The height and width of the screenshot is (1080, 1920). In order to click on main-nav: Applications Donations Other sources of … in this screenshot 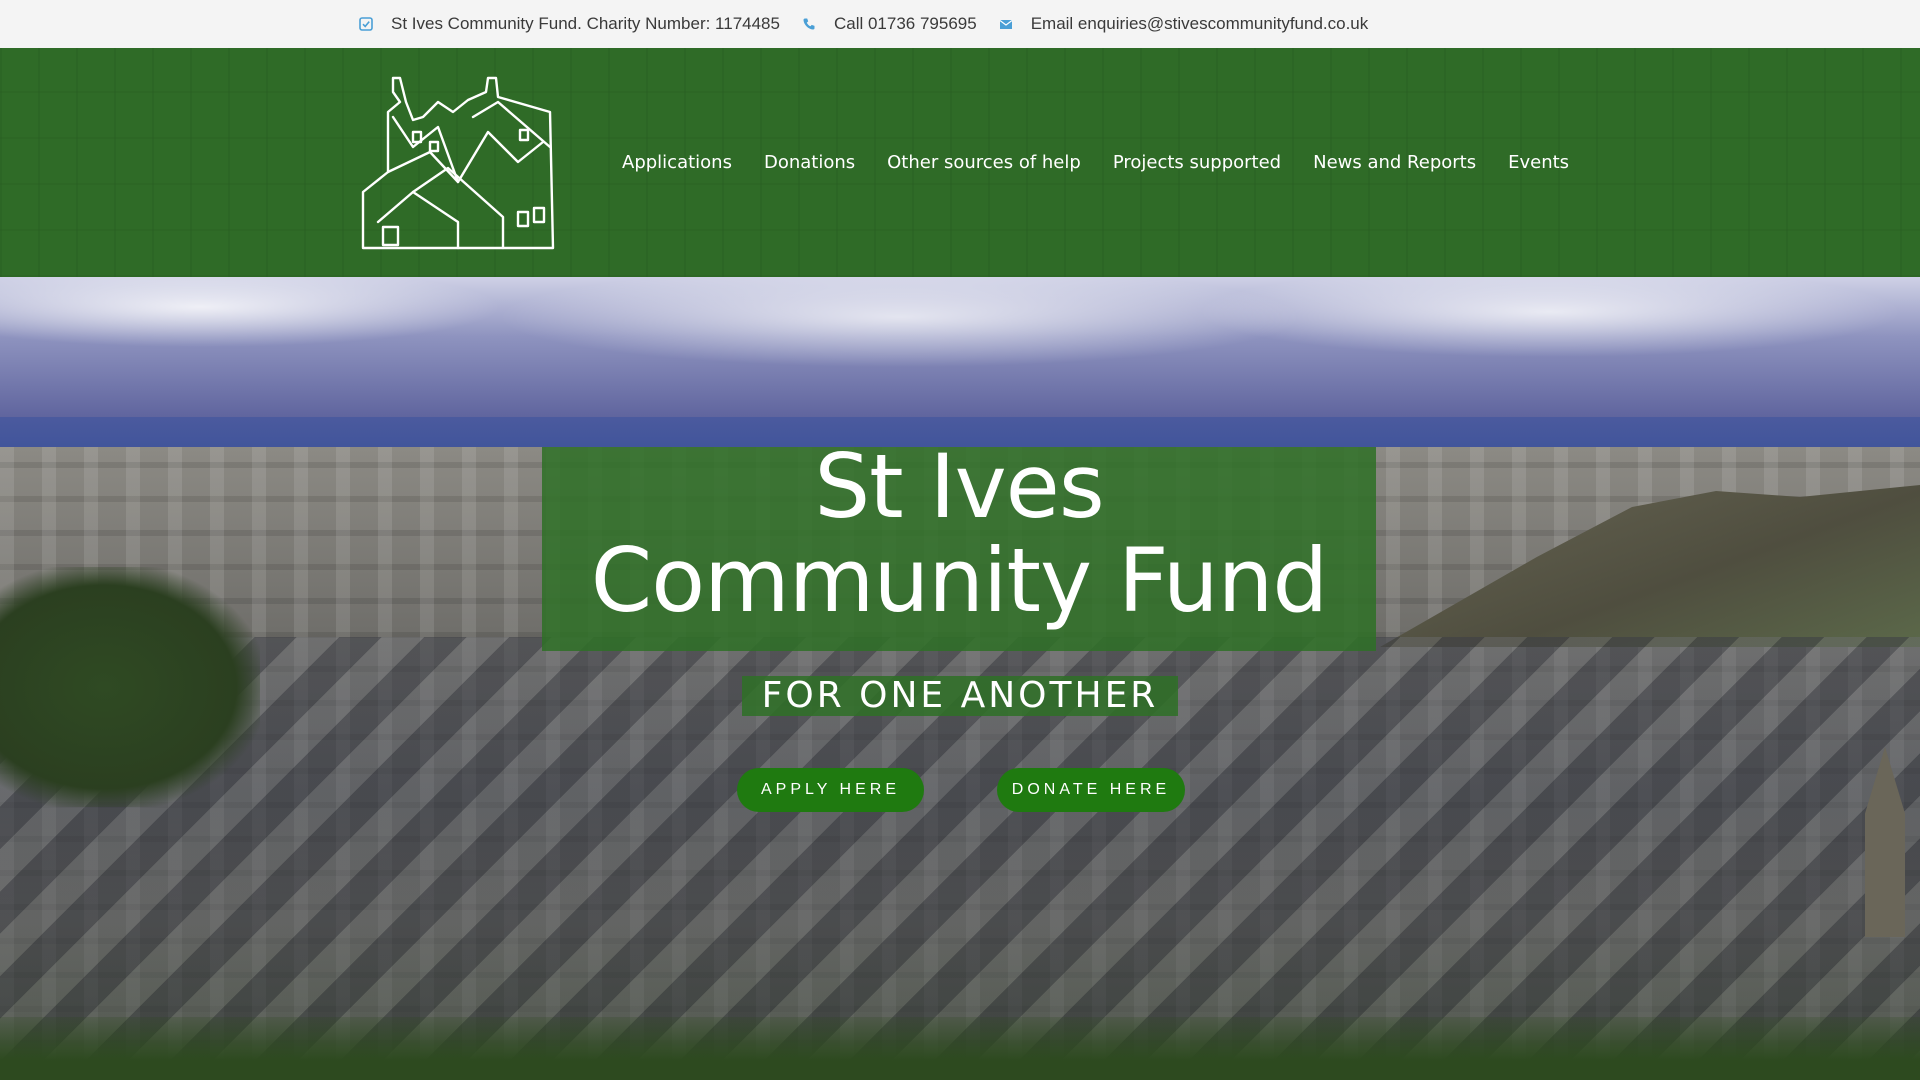, I will do `click(1111, 162)`.